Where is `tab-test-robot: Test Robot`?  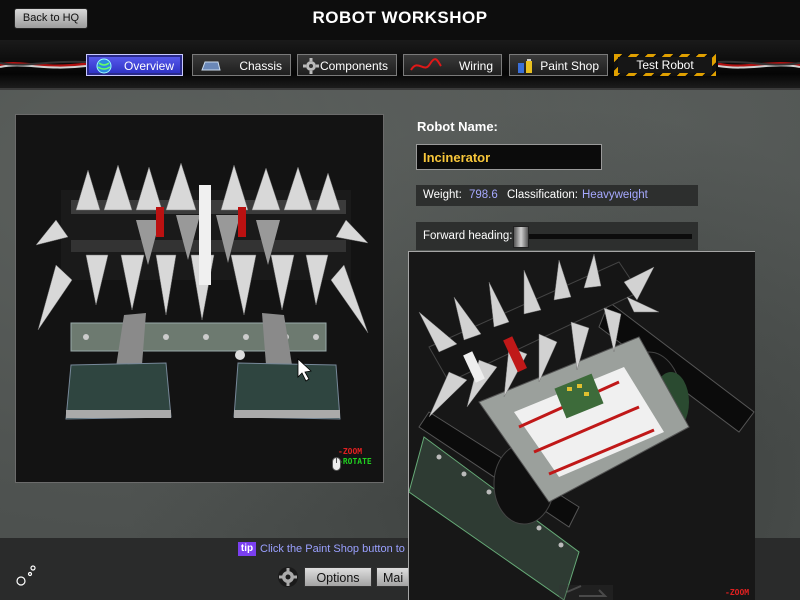
tab-test-robot: Test Robot is located at coordinates (665, 65).